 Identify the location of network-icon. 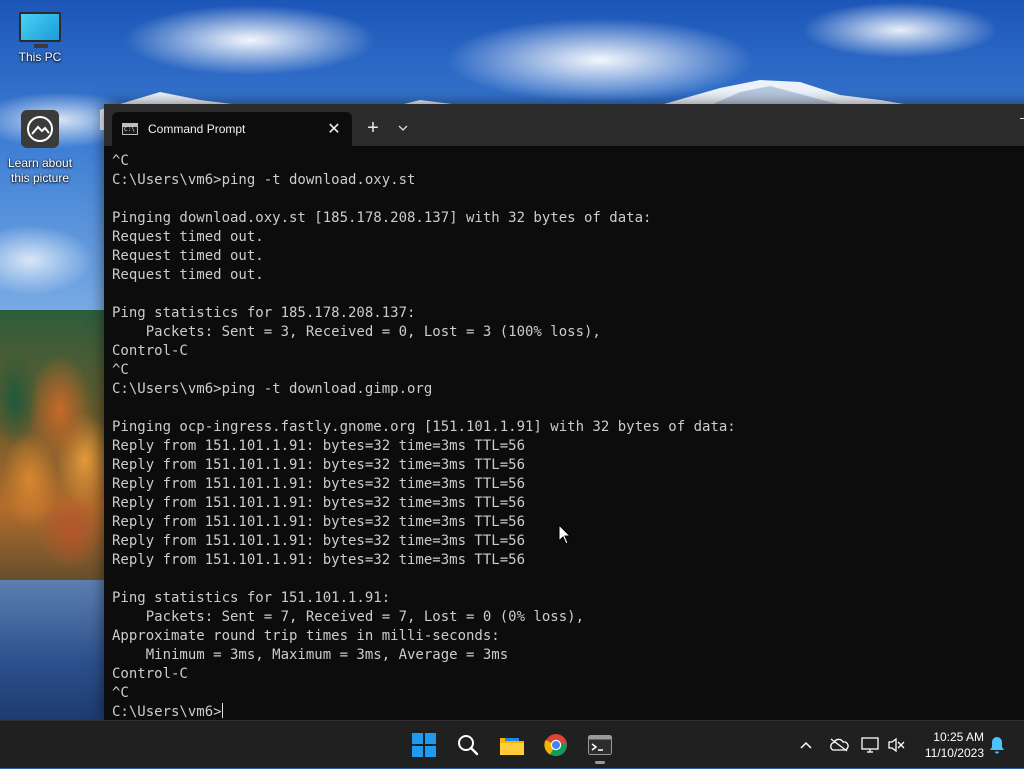
(870, 745).